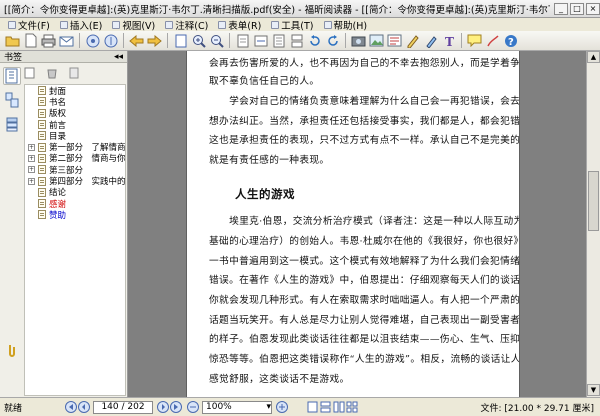 The height and width of the screenshot is (416, 600). Describe the element at coordinates (136, 40) in the screenshot. I see `back-icon` at that location.